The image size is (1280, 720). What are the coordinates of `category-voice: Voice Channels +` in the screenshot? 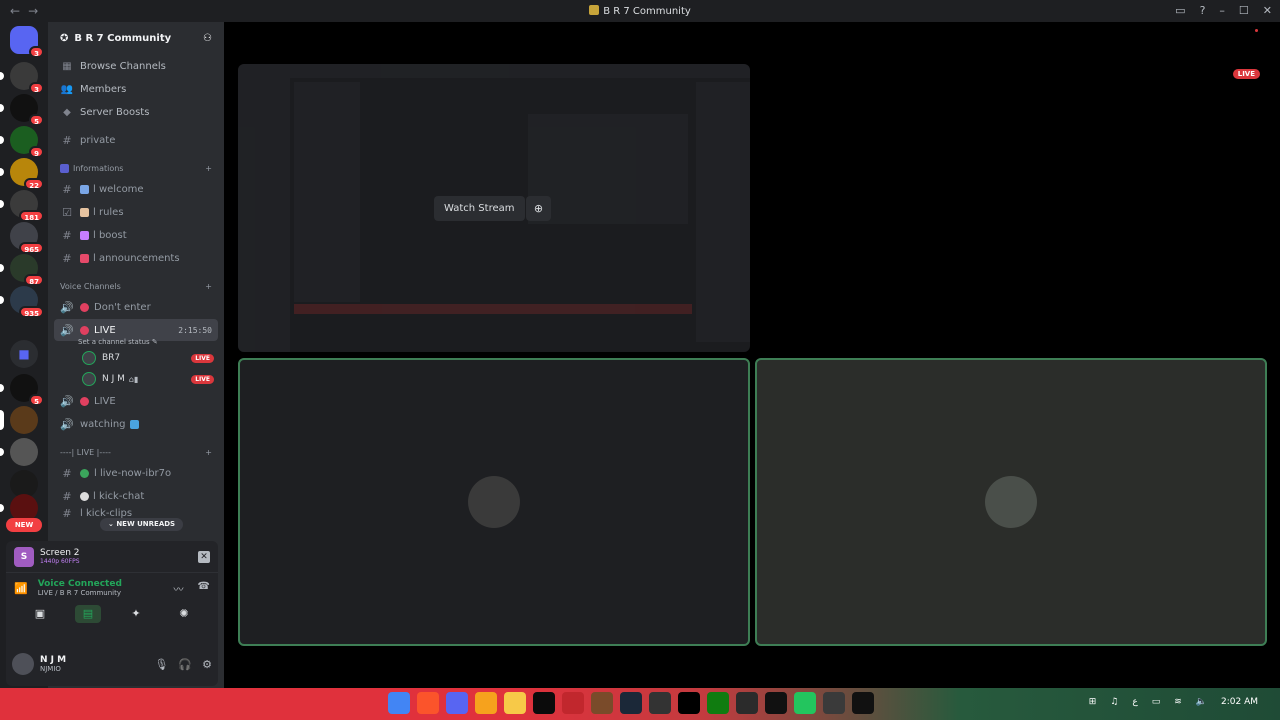 It's located at (136, 286).